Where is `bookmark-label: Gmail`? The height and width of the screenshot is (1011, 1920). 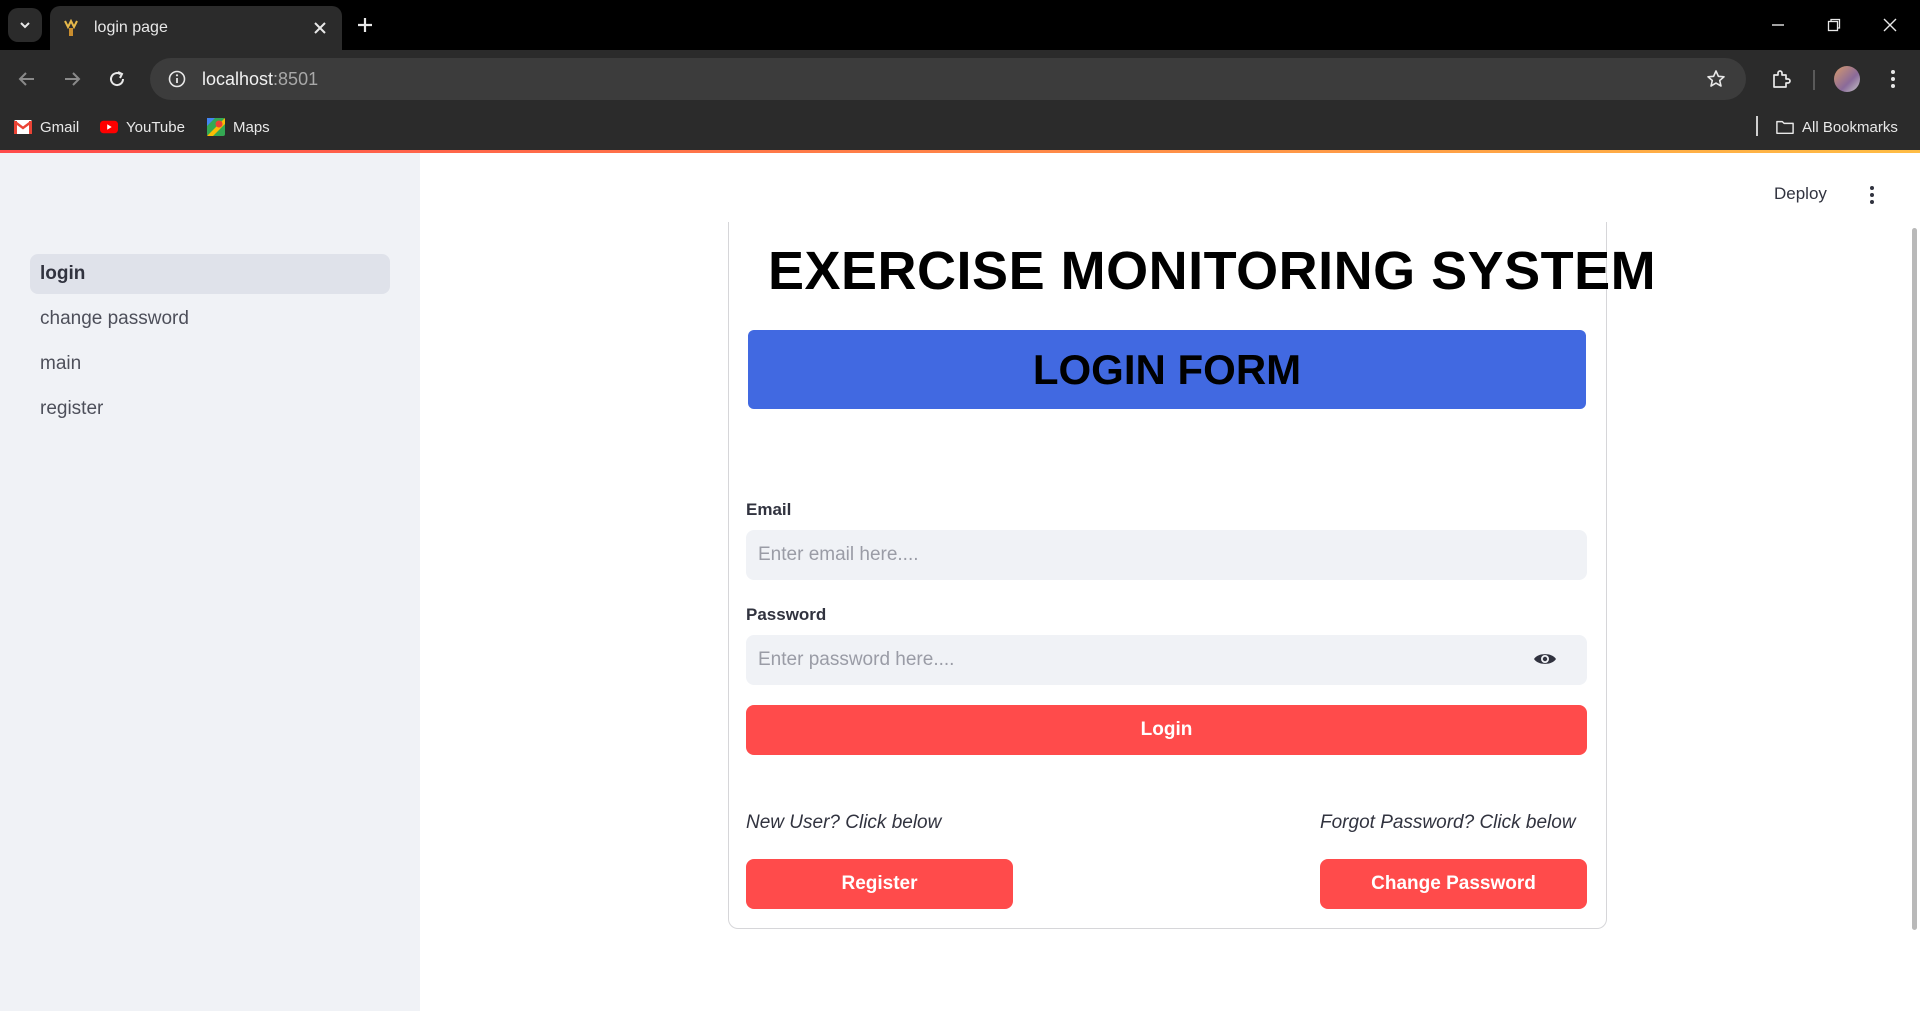 bookmark-label: Gmail is located at coordinates (60, 127).